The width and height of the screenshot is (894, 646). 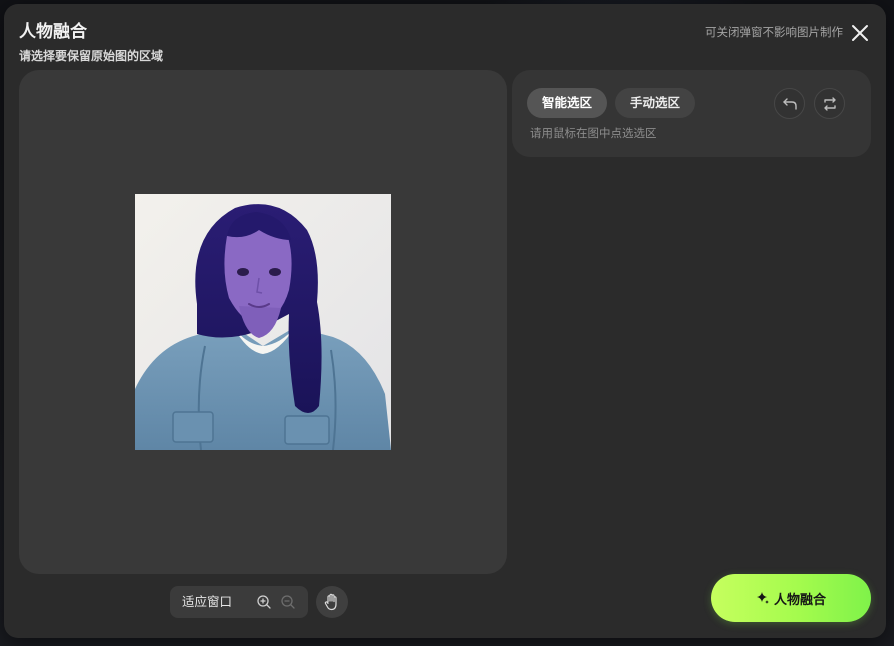 I want to click on swap-icon, so click(x=830, y=104).